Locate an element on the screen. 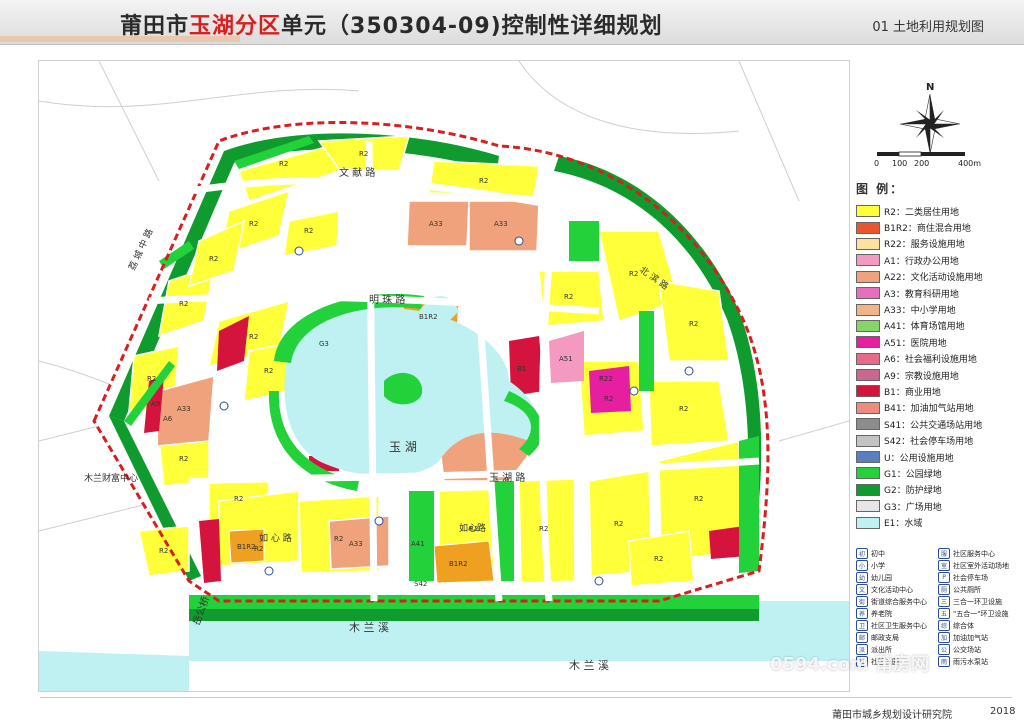 The width and height of the screenshot is (1024, 727). legend-item: G1：公园绿地 is located at coordinates (936, 473).